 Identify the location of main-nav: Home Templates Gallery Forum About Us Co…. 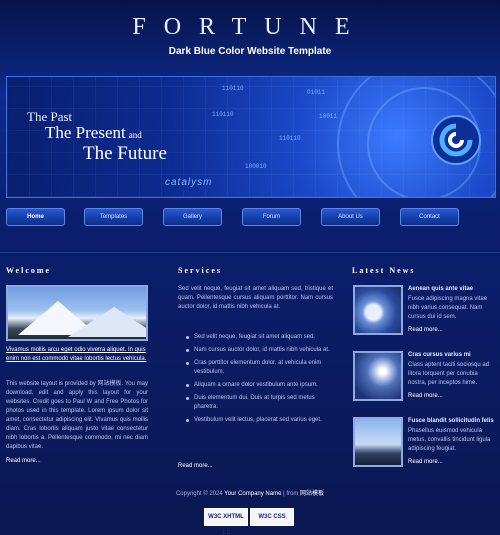
(250, 219).